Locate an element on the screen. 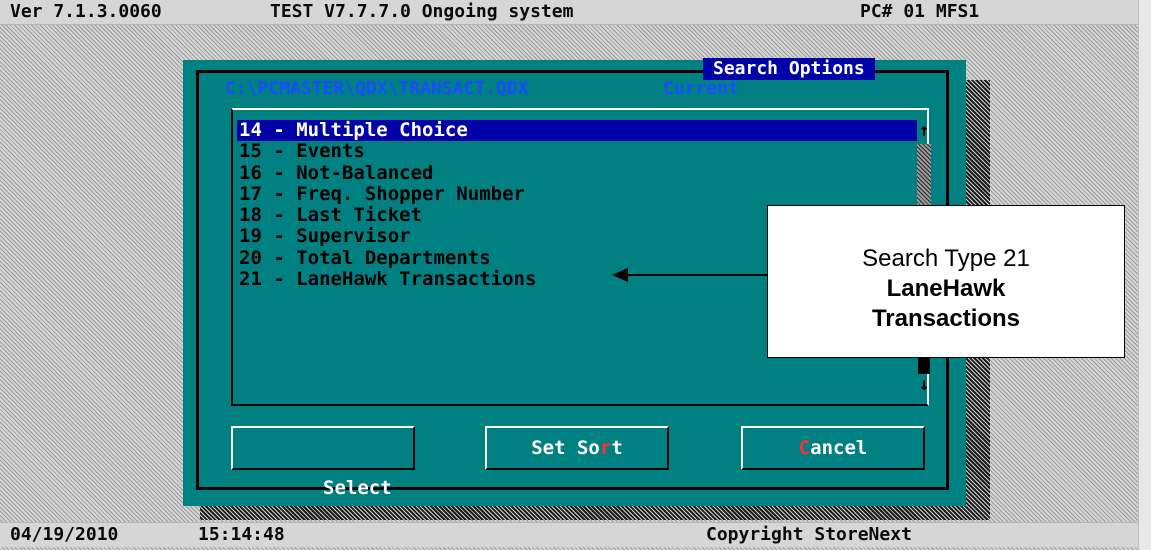 Image resolution: width=1151 pixels, height=550 pixels. list-item: 15 - Events is located at coordinates (577, 151).